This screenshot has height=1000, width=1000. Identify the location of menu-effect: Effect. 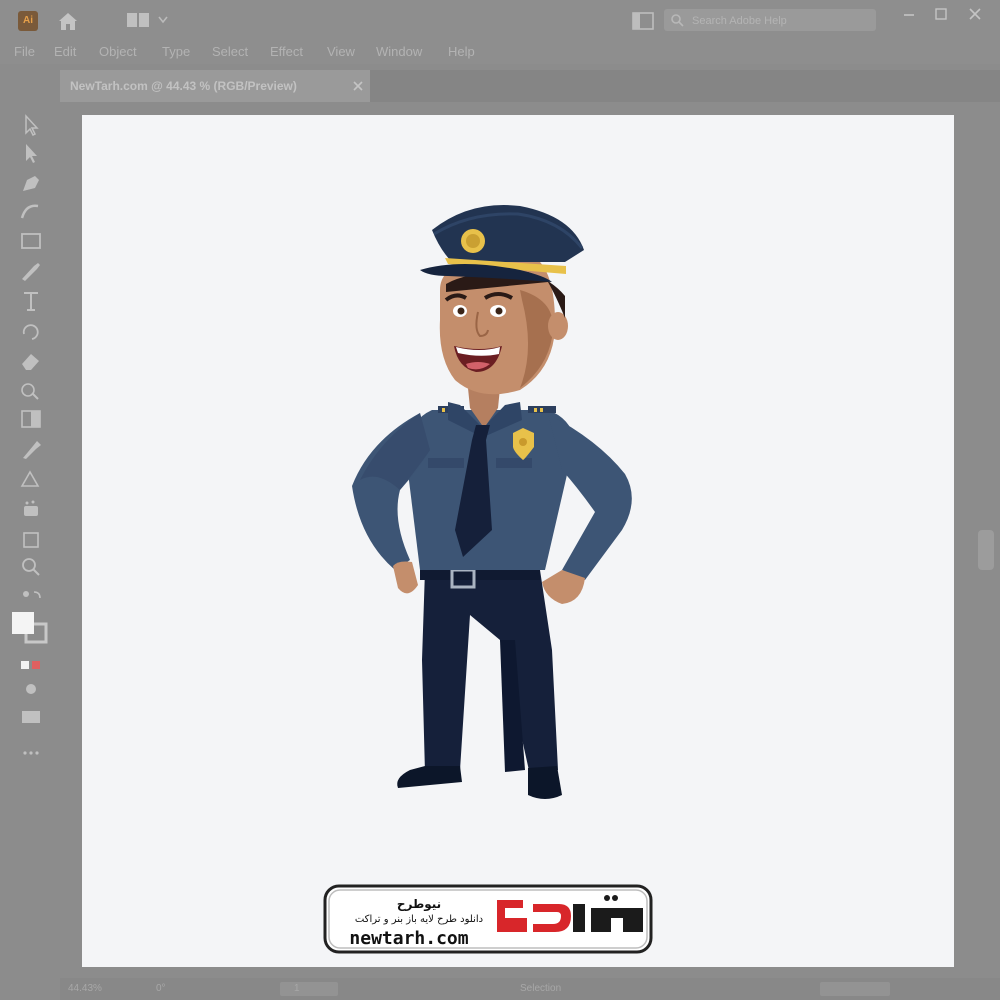
(286, 51).